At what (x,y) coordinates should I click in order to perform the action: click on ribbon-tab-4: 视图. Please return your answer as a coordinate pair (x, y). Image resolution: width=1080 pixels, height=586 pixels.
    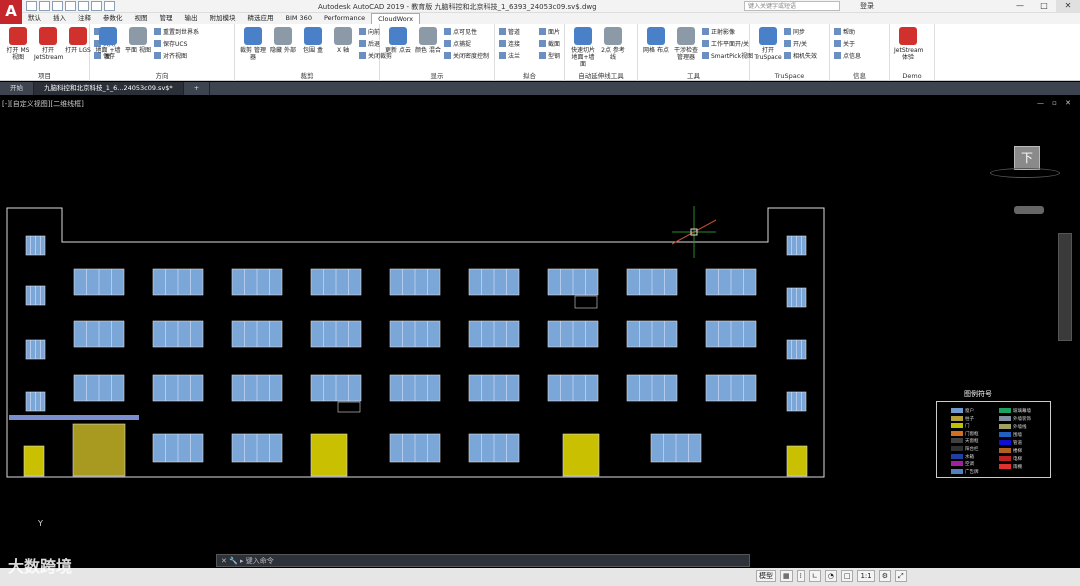
    Looking at the image, I should click on (141, 18).